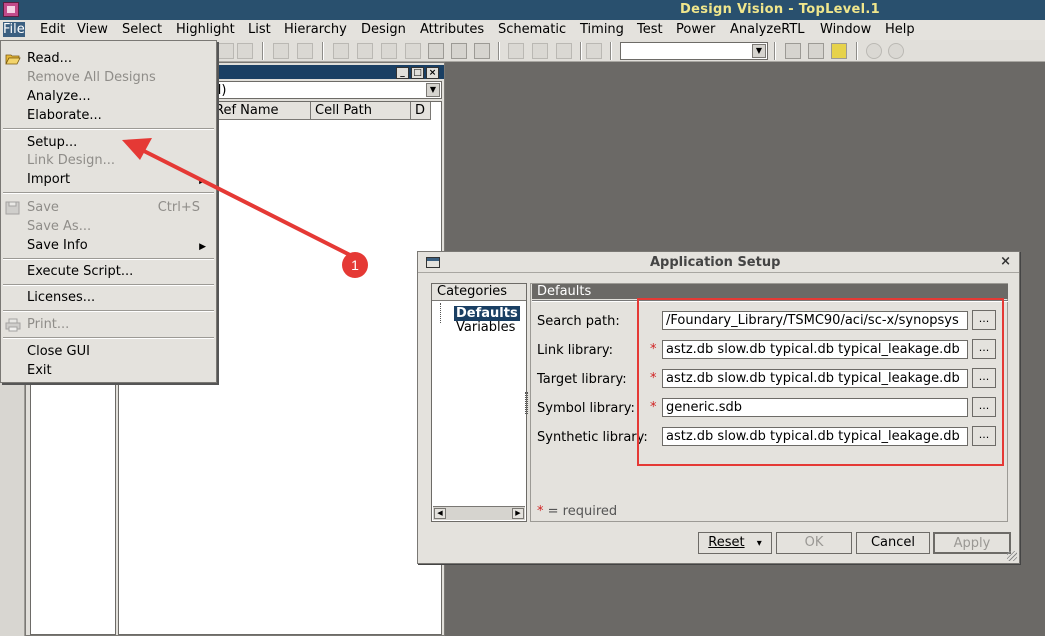 The width and height of the screenshot is (1045, 636). Describe the element at coordinates (896, 51) in the screenshot. I see `zoom-in-icon` at that location.